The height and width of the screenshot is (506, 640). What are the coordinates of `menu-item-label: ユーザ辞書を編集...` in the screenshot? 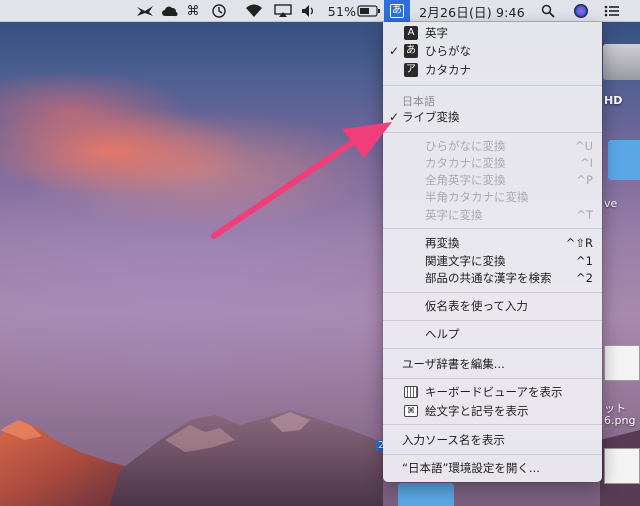 It's located at (453, 364).